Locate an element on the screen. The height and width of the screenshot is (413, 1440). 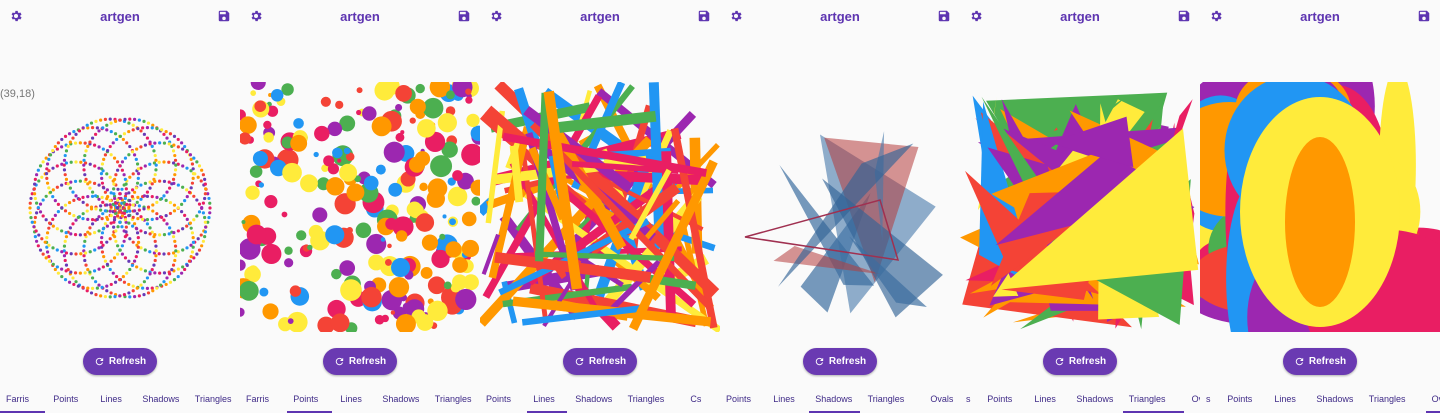
tab-cs: Cs is located at coordinates (695, 399).